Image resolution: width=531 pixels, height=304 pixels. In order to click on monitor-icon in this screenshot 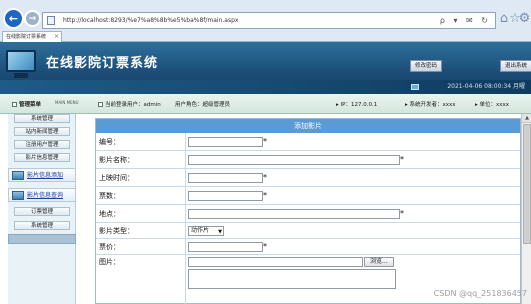, I will do `click(21, 61)`.